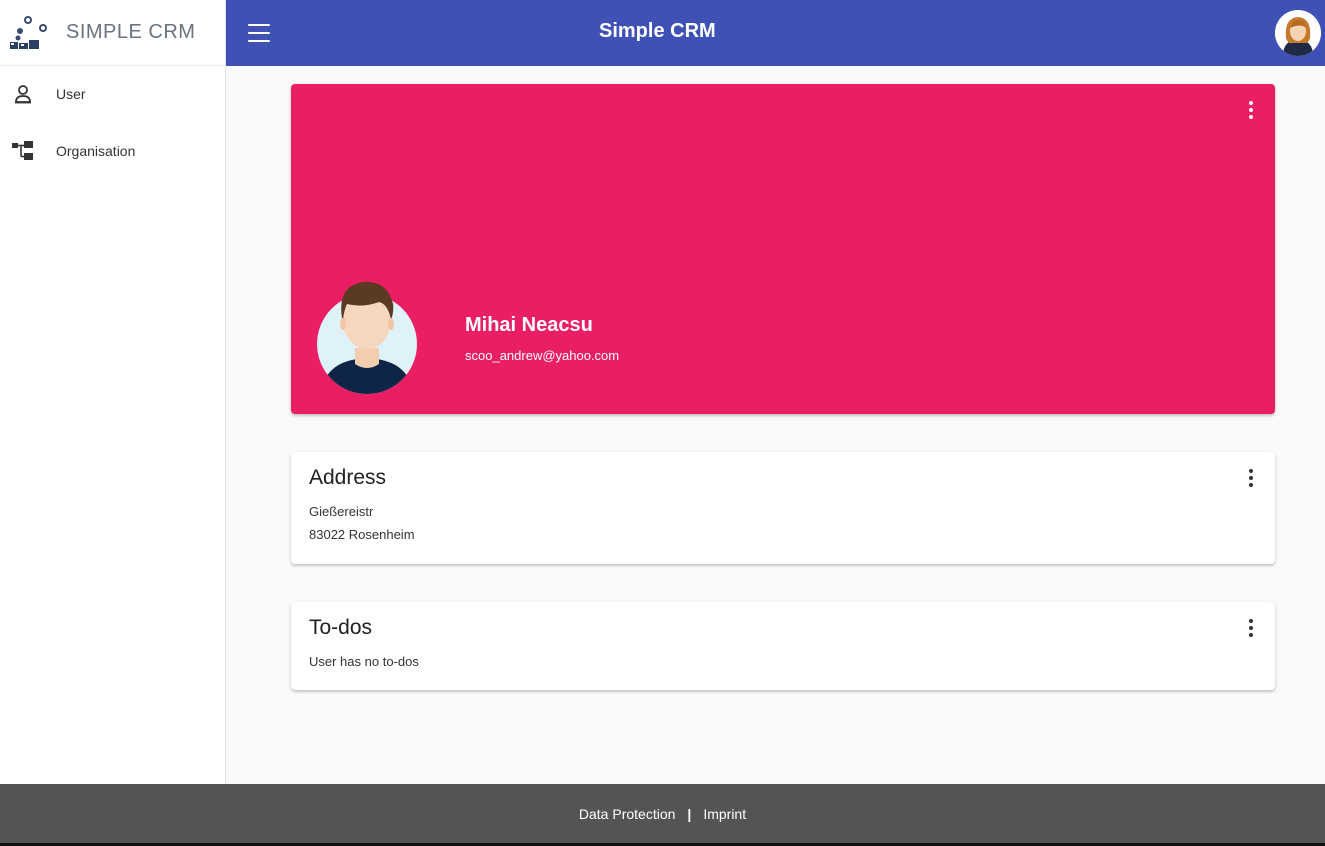 The width and height of the screenshot is (1325, 846). What do you see at coordinates (23, 151) in the screenshot?
I see `organisation-icon` at bounding box center [23, 151].